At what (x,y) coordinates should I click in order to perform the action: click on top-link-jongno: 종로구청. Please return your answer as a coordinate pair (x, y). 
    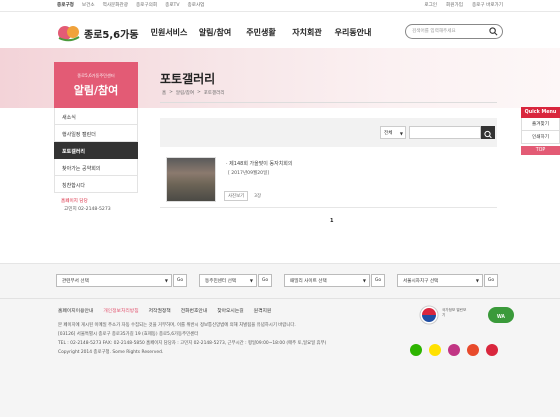
    Looking at the image, I should click on (65, 5).